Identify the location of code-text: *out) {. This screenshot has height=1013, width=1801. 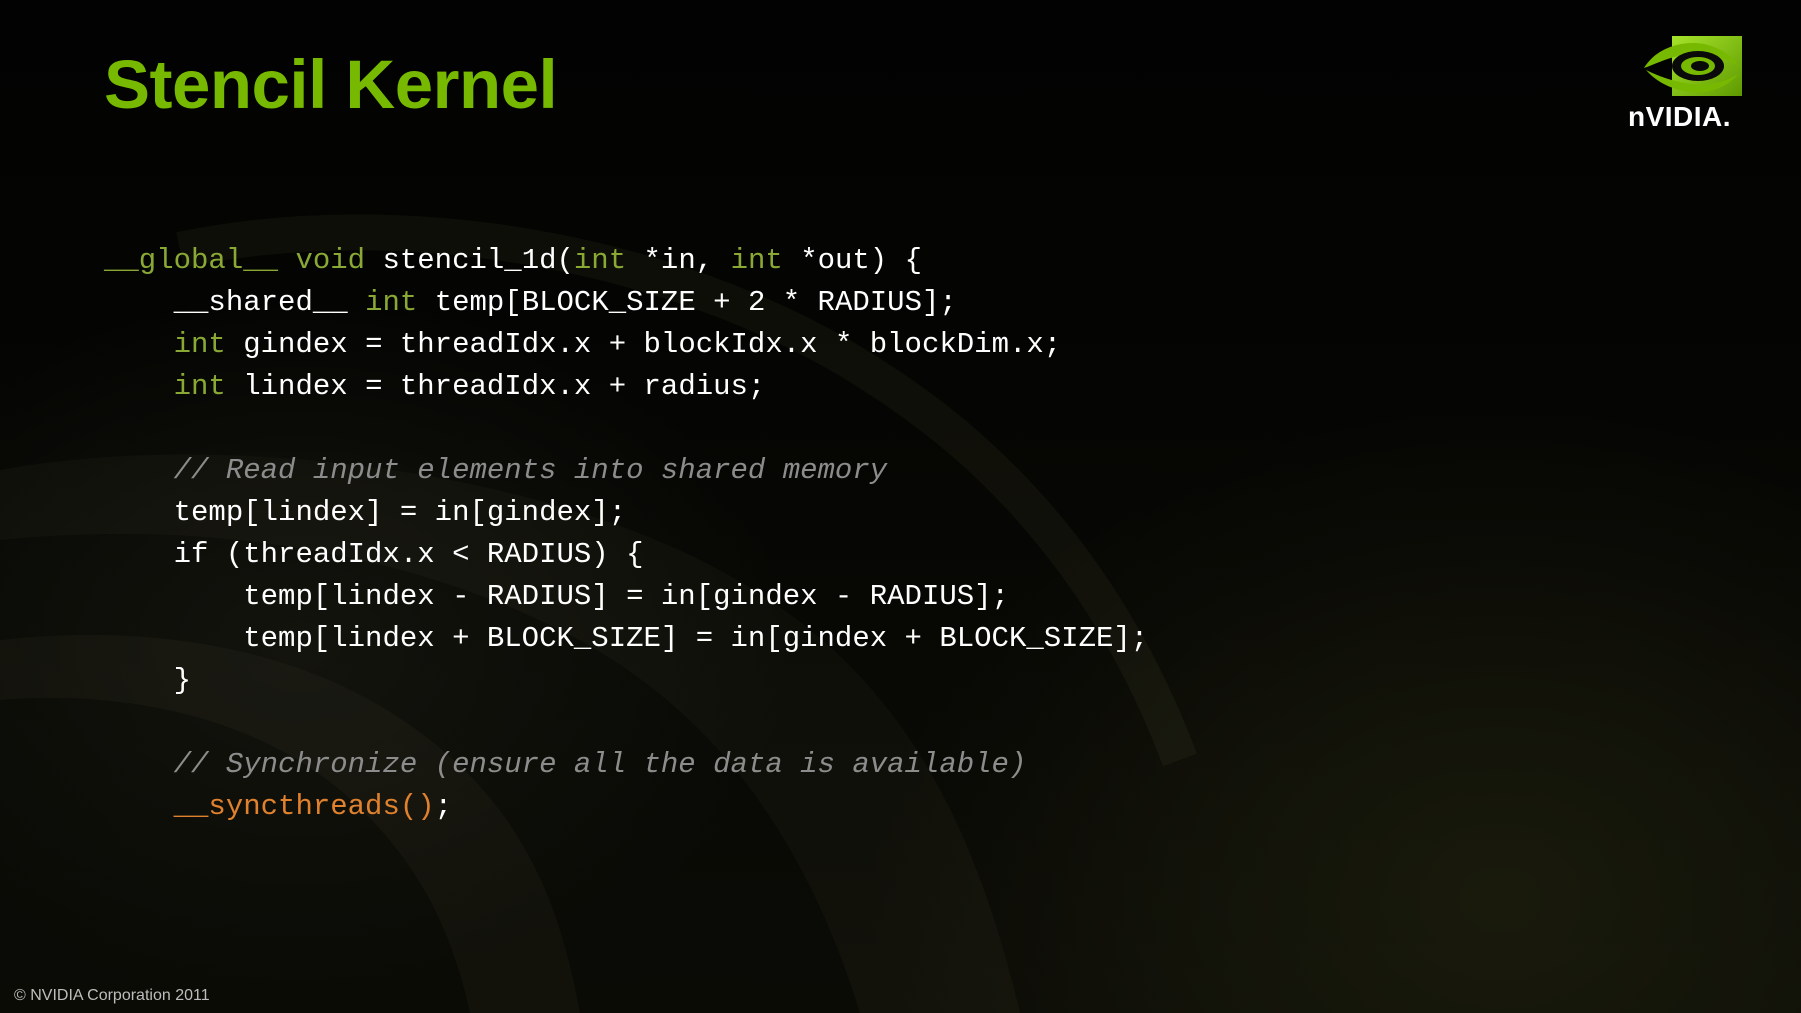
(861, 260).